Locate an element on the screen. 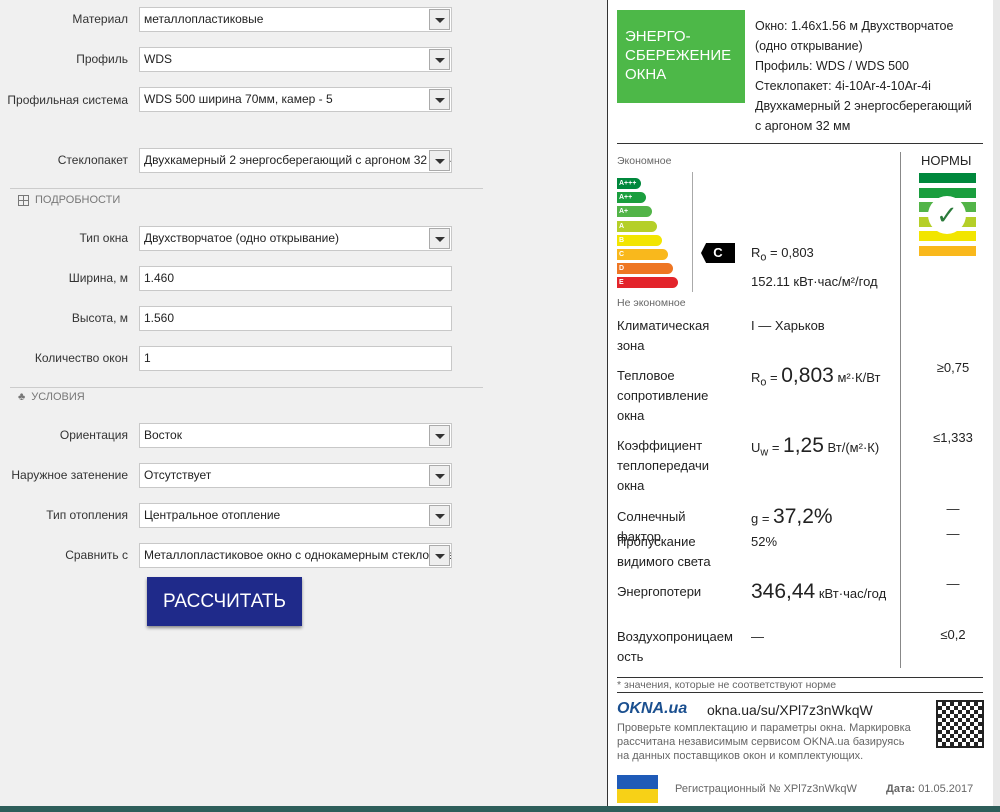 Image resolution: width=1000 pixels, height=812 pixels. select-field: WDS is located at coordinates (295, 59).